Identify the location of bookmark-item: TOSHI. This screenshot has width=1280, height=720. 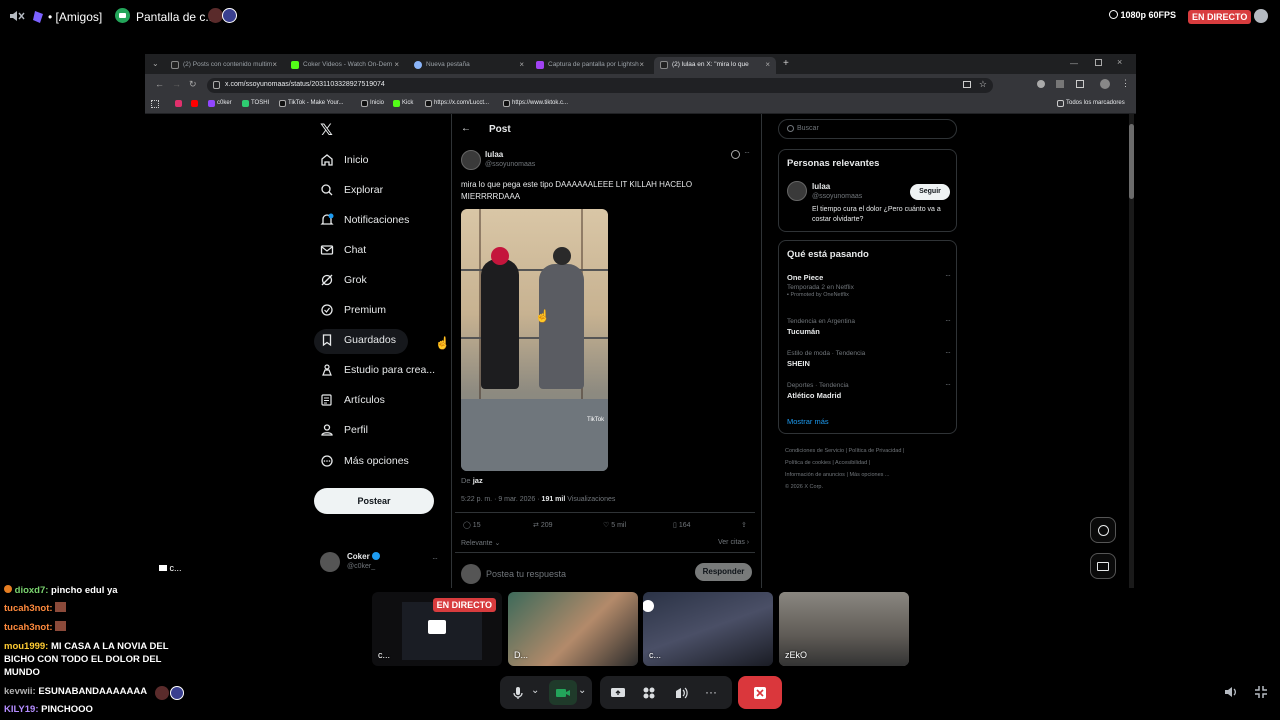
(255, 103).